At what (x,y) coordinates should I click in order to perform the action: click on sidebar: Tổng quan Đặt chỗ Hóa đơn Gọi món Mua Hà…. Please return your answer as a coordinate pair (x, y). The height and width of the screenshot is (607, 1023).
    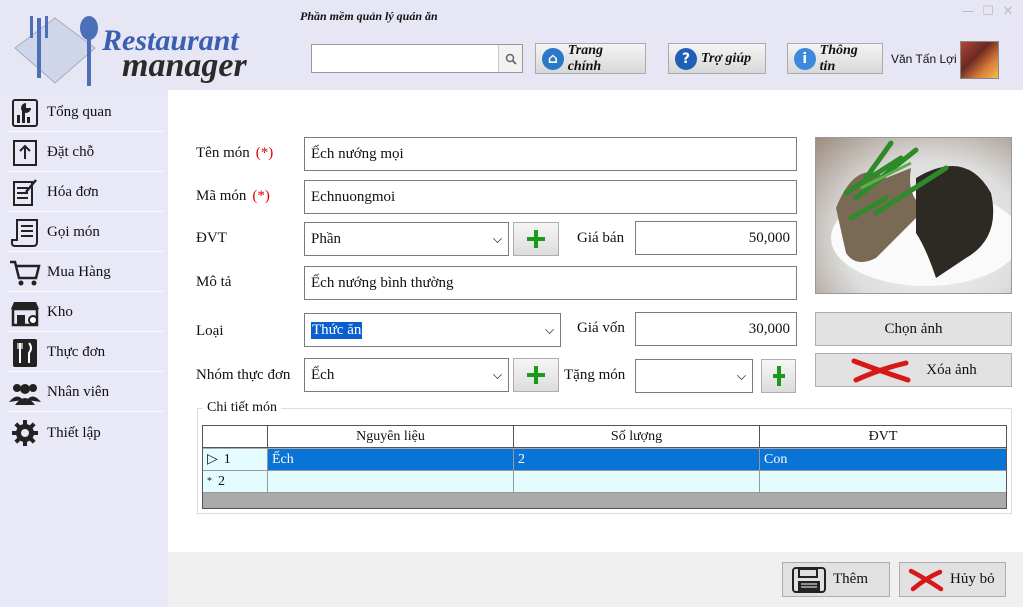
    Looking at the image, I should click on (82, 349).